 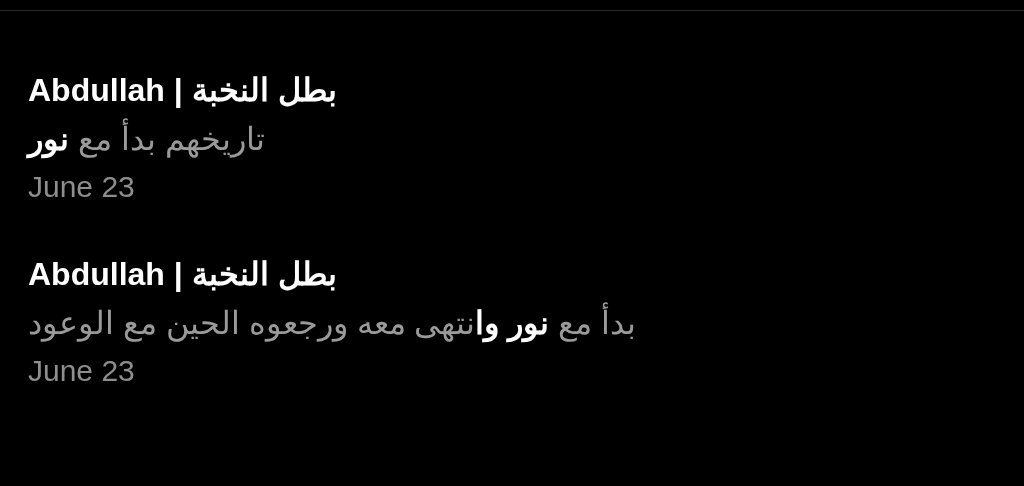 I want to click on message-text: تاريخهم بدأ مع نور, so click(x=146, y=139).